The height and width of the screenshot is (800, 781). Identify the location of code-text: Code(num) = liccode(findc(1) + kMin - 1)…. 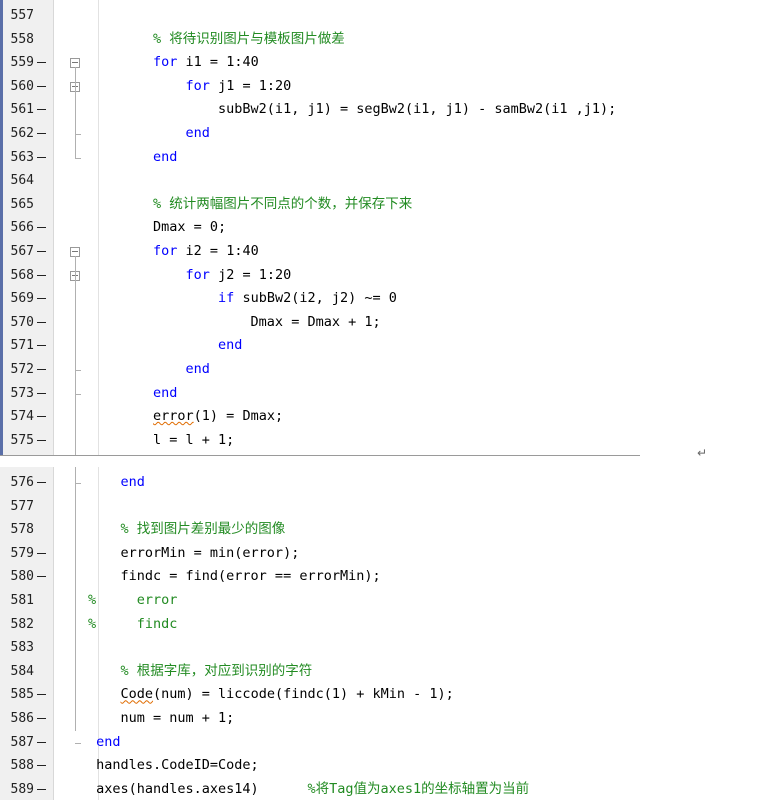
(287, 694).